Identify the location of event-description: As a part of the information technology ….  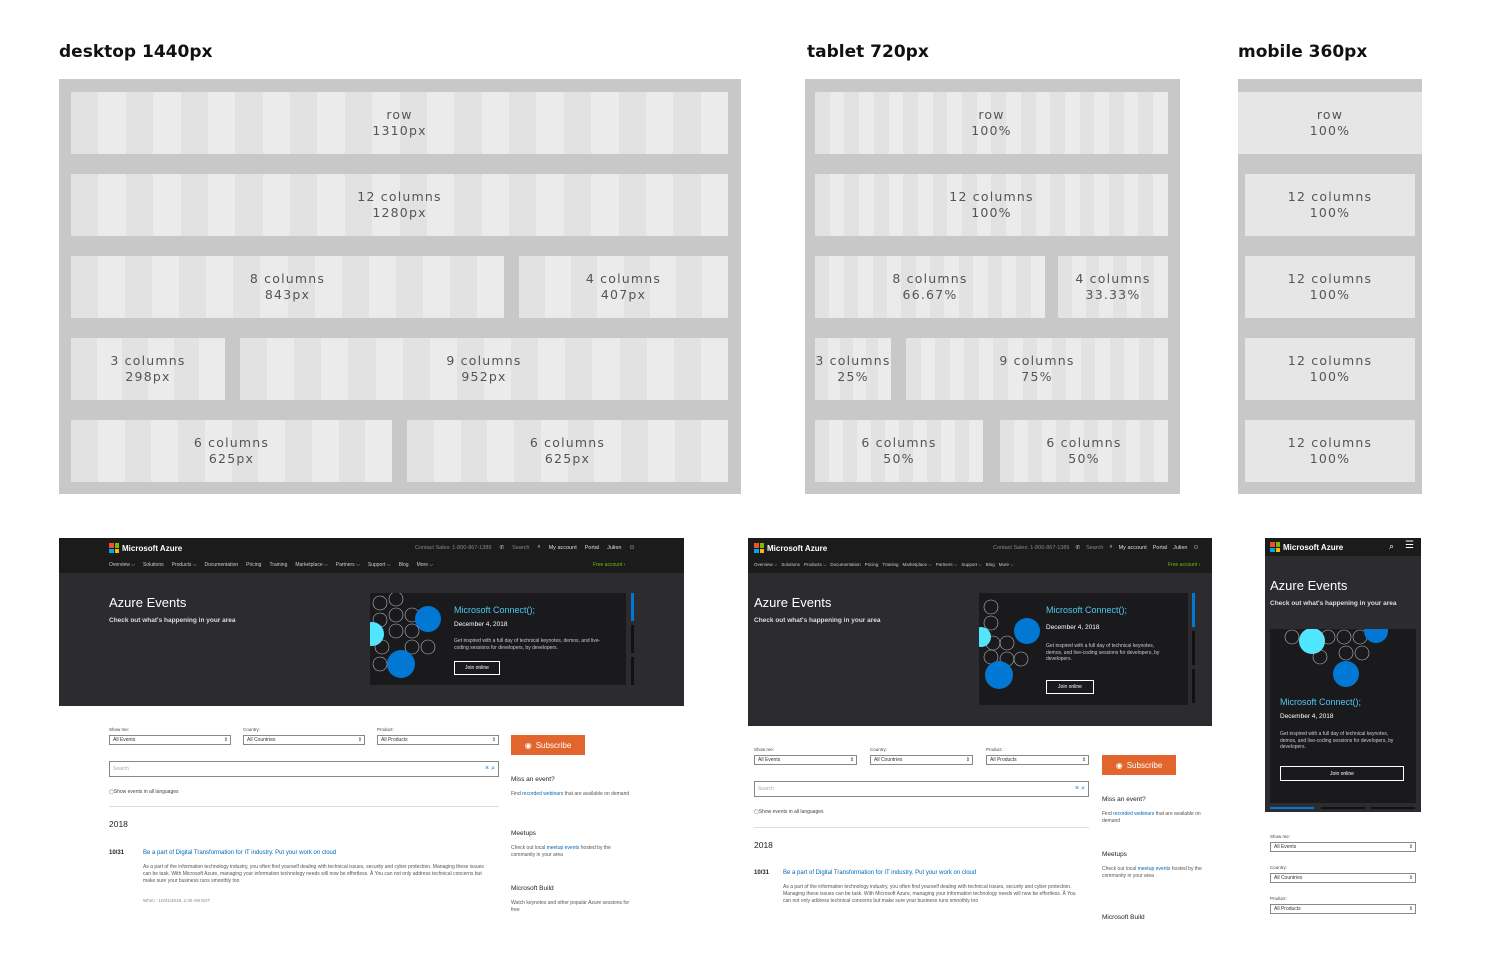
(313, 874).